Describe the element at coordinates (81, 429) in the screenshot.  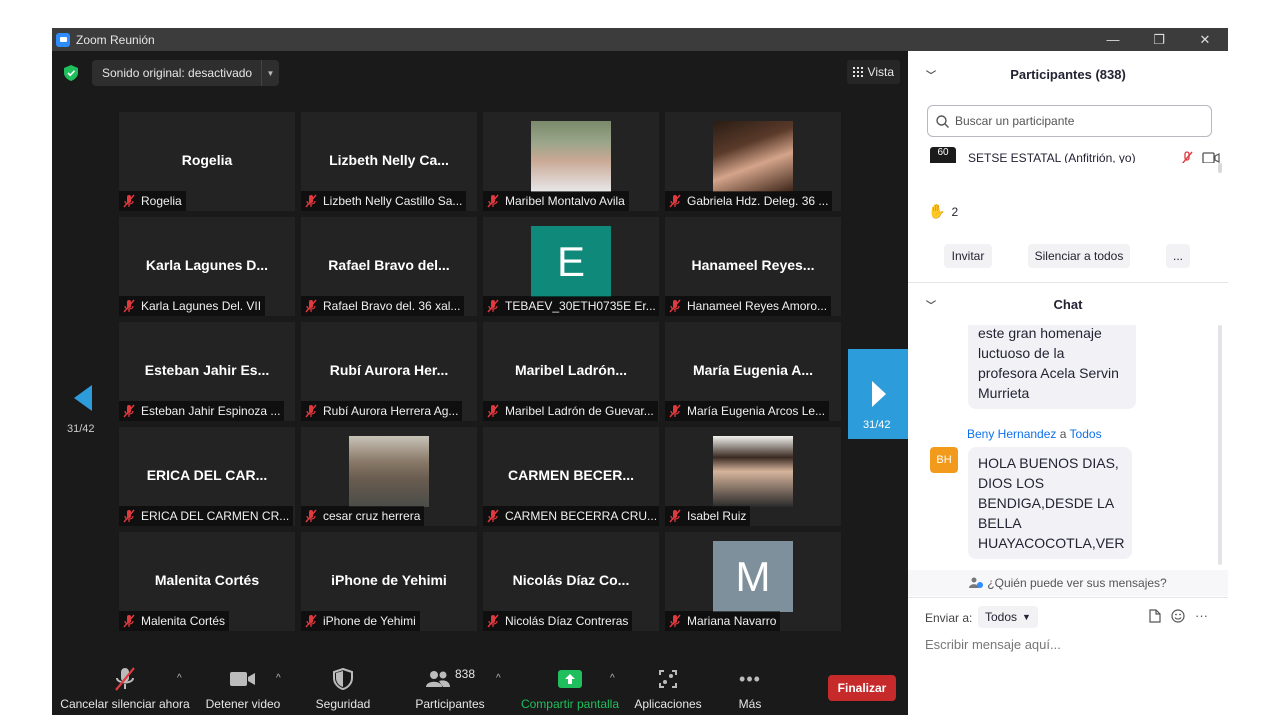
I see `page-indicator-left: 31/42` at that location.